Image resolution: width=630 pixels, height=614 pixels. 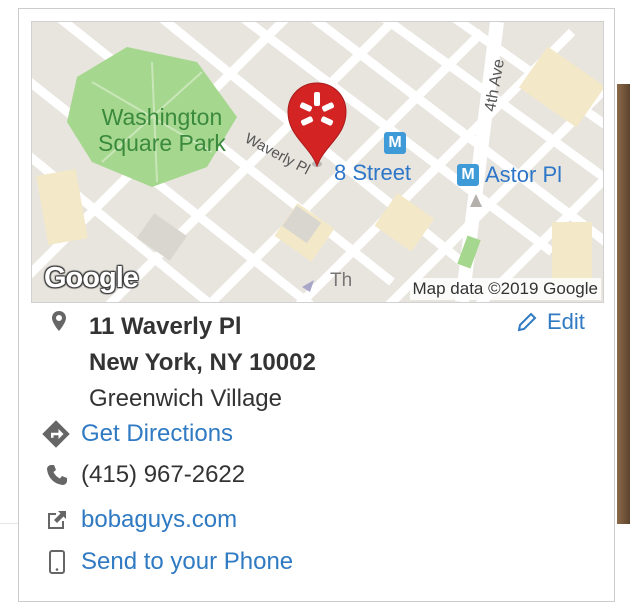 What do you see at coordinates (159, 520) in the screenshot?
I see `website-link: bobaguys.com` at bounding box center [159, 520].